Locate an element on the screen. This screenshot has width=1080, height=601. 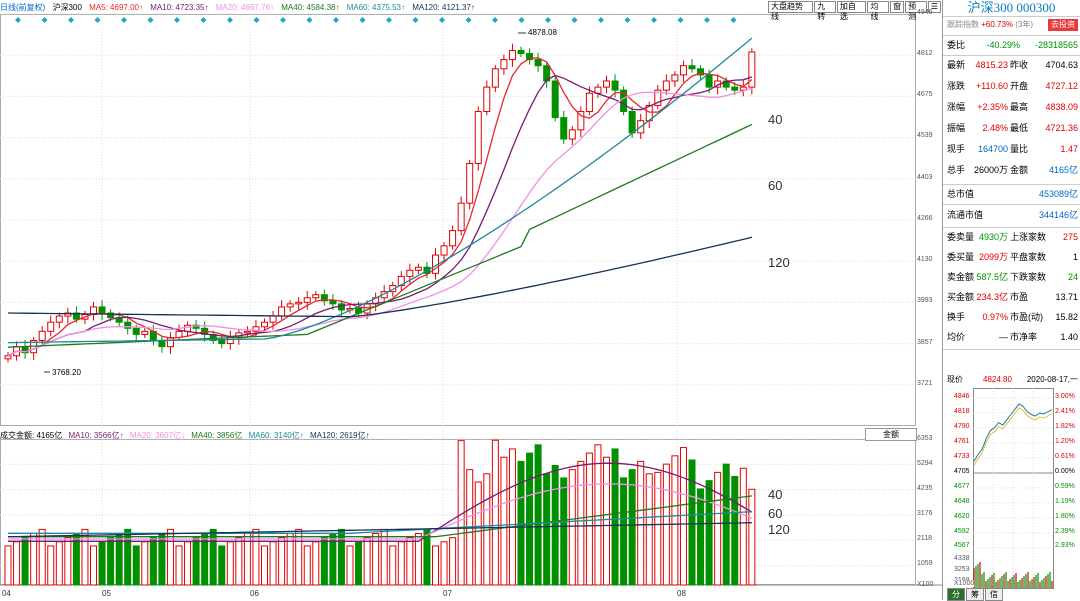
mini-pct-tick: 2.41% is located at coordinates (1065, 411).